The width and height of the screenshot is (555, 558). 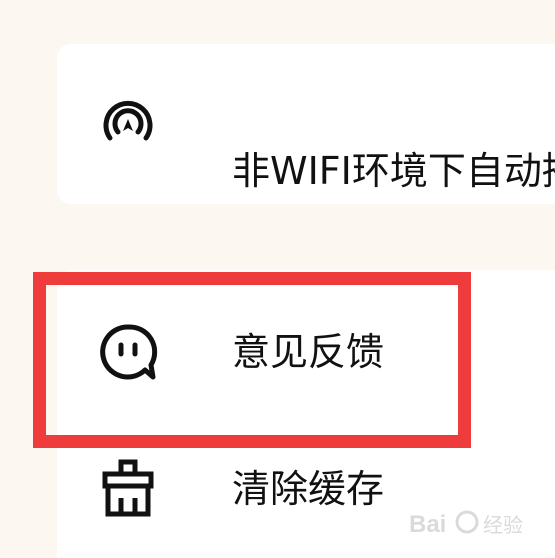 What do you see at coordinates (128, 489) in the screenshot?
I see `broom-icon` at bounding box center [128, 489].